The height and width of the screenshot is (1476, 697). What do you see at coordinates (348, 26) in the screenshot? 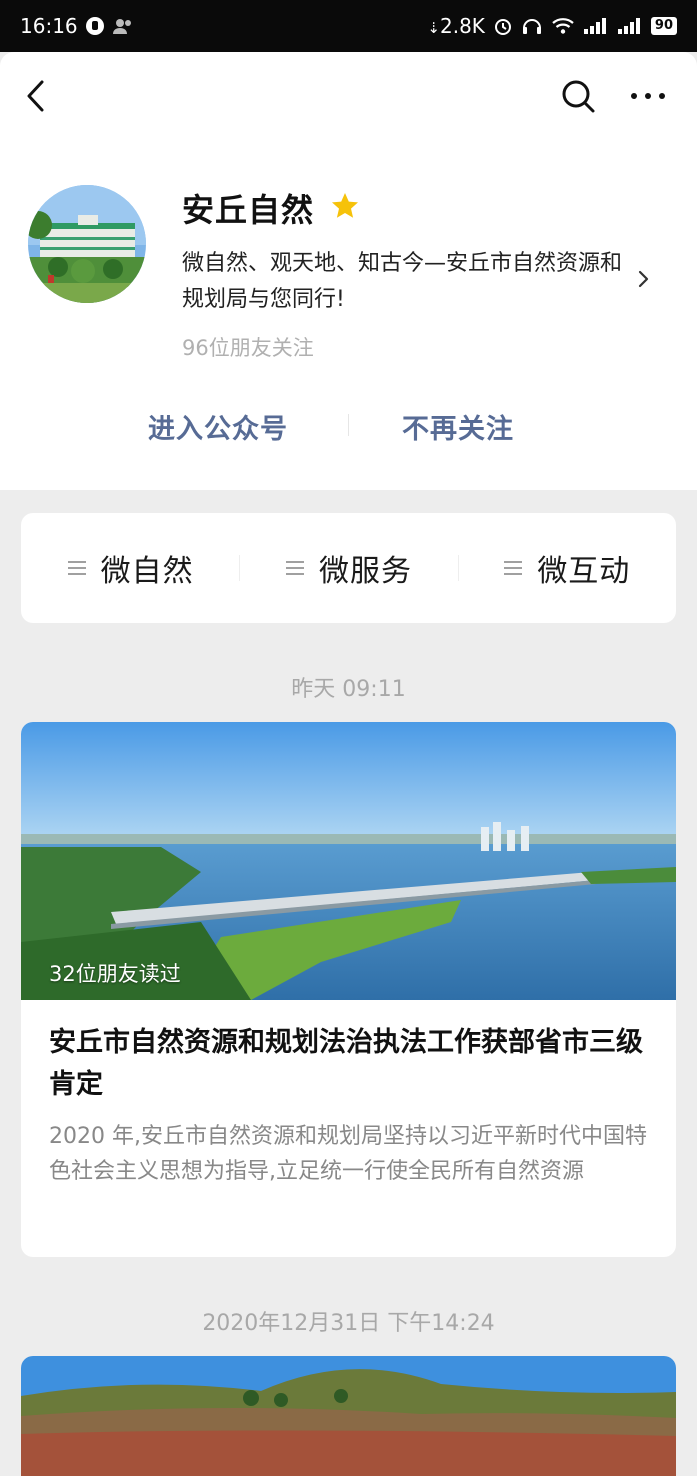
I see `status-bar: 16:16 ⇣2.8K 90` at bounding box center [348, 26].